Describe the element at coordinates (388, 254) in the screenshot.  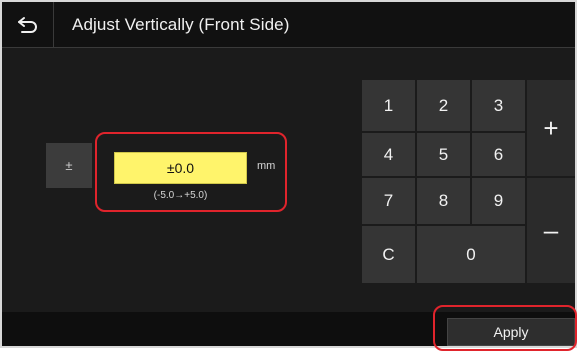
I see `clear-key: C` at that location.